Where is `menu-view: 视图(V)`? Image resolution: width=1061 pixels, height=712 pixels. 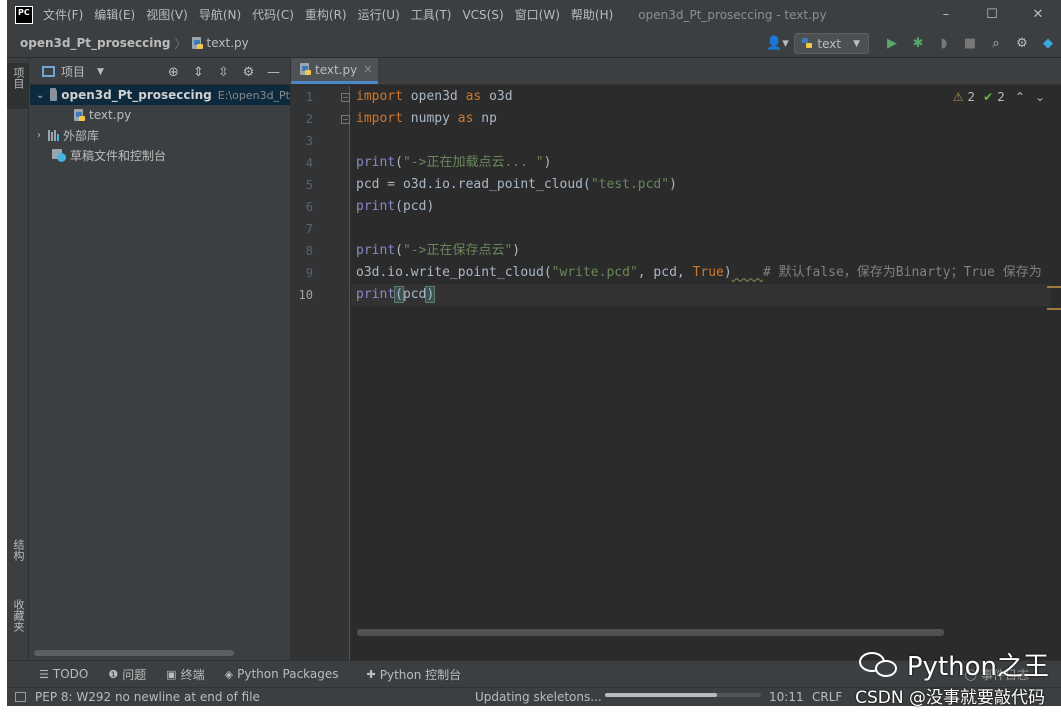 menu-view: 视图(V) is located at coordinates (167, 14).